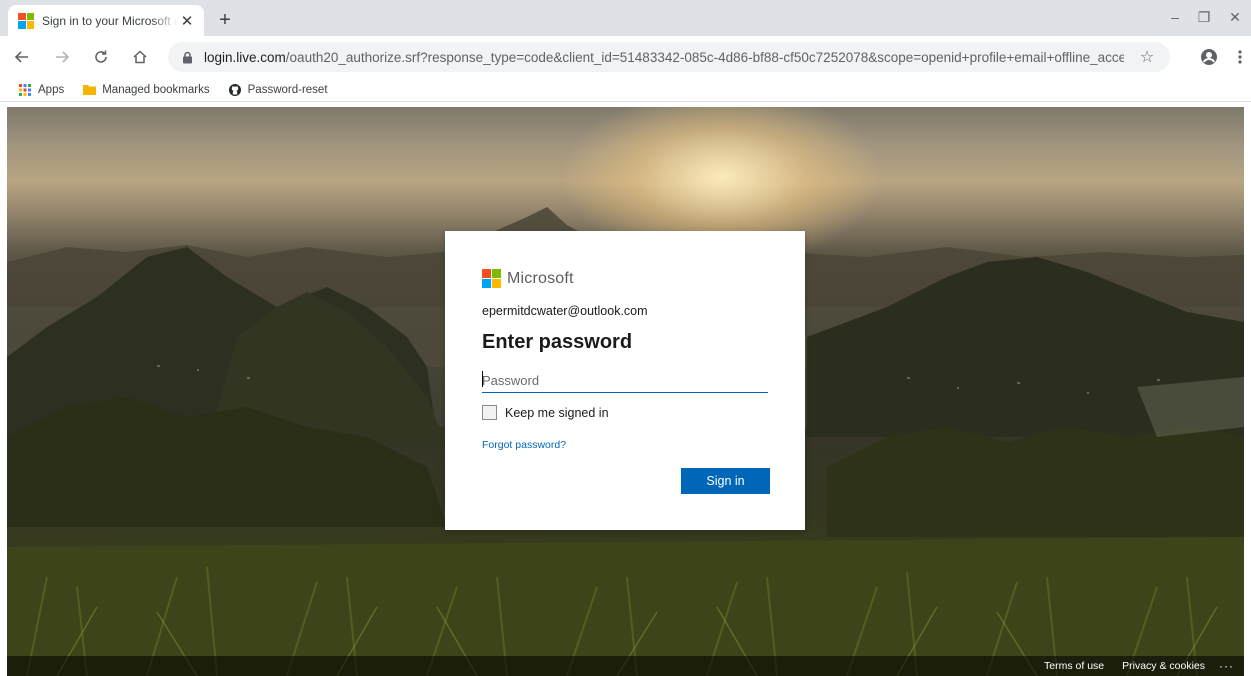  What do you see at coordinates (565, 311) in the screenshot?
I see `account-identity: epermitdcwater@outlook.com` at bounding box center [565, 311].